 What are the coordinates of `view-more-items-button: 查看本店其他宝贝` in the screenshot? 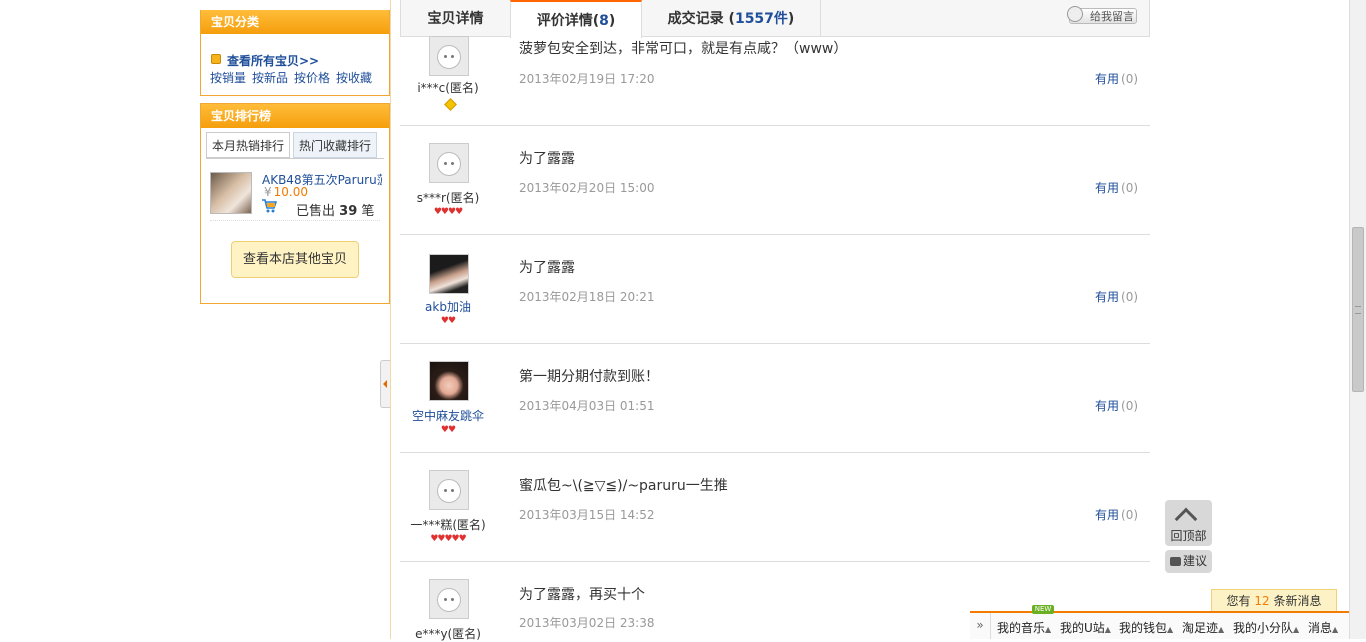 It's located at (295, 259).